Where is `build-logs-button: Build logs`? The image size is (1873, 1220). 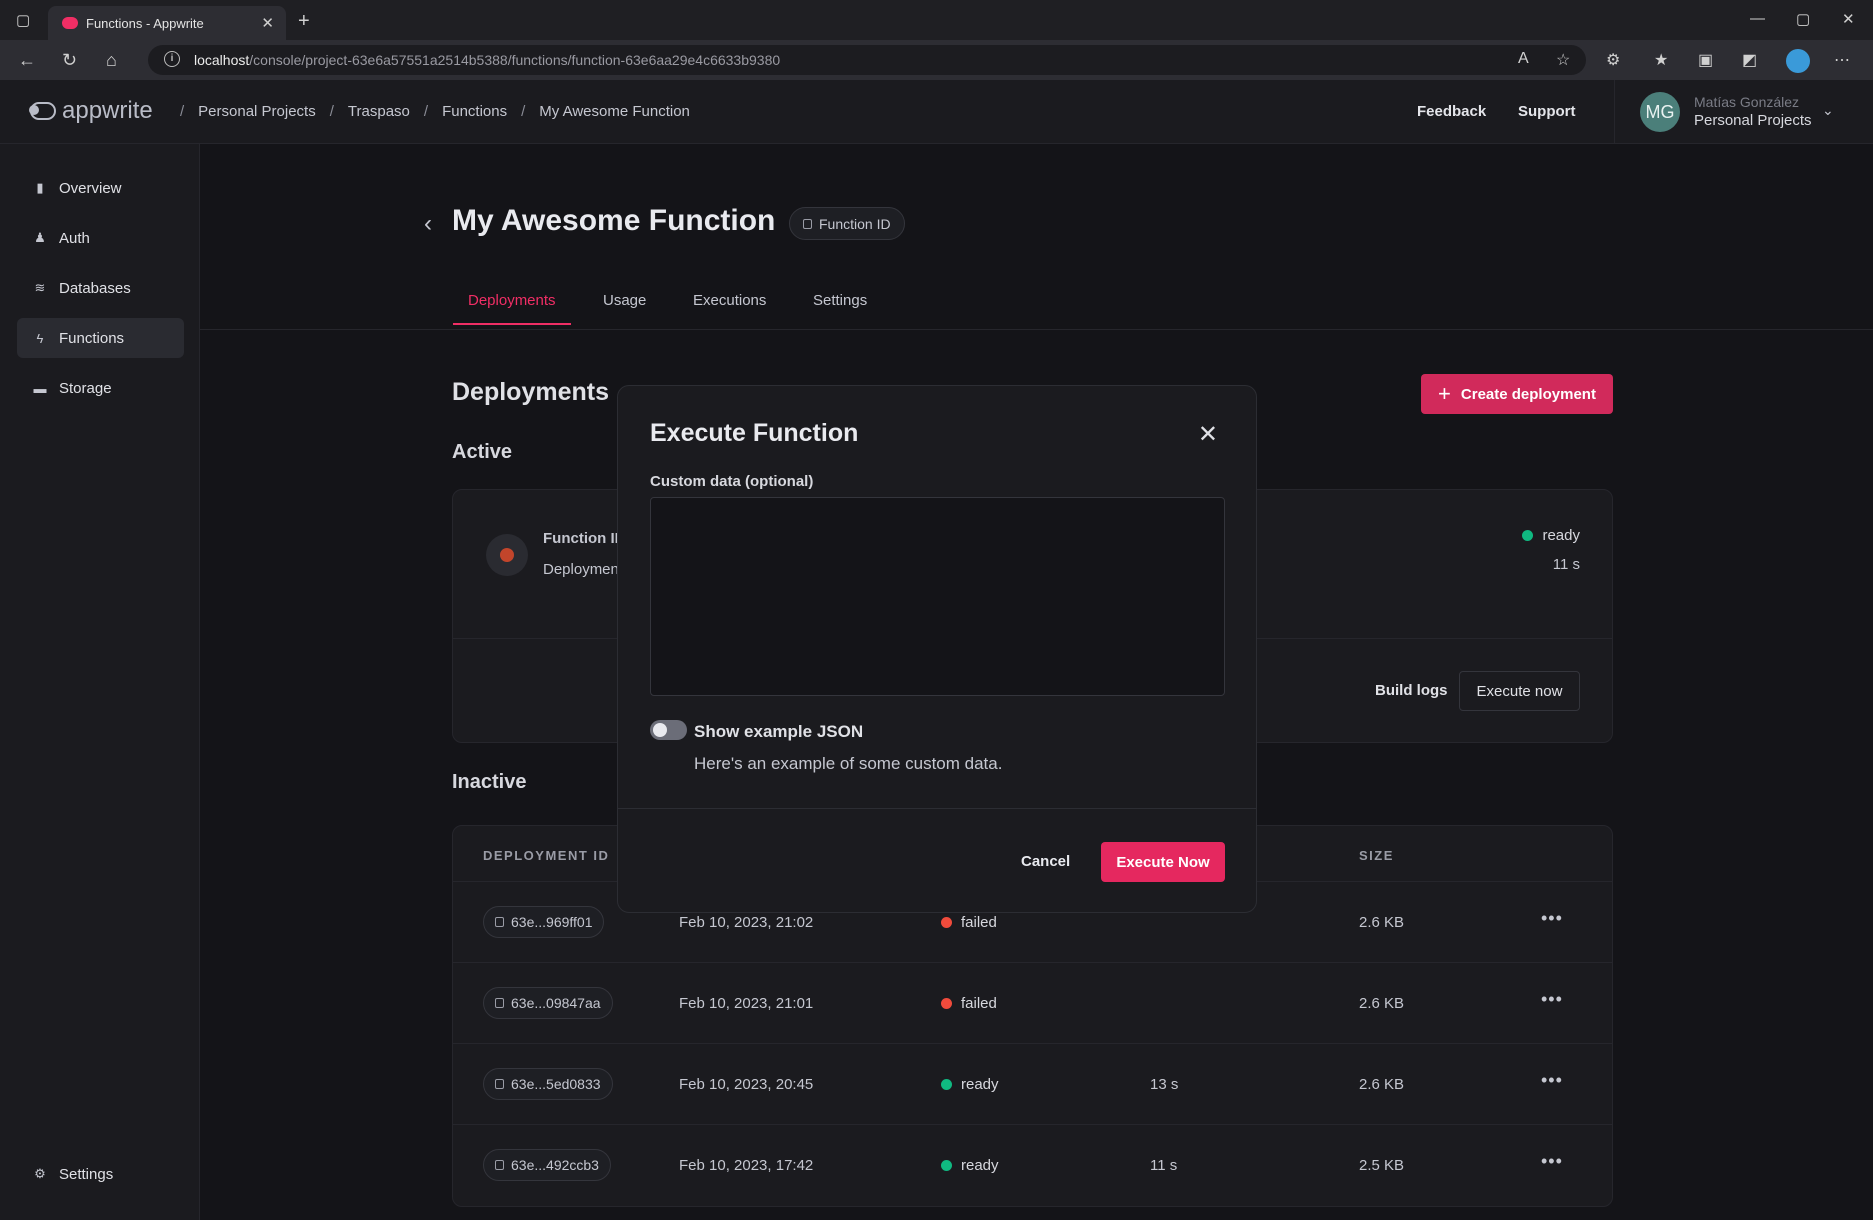 build-logs-button: Build logs is located at coordinates (1411, 690).